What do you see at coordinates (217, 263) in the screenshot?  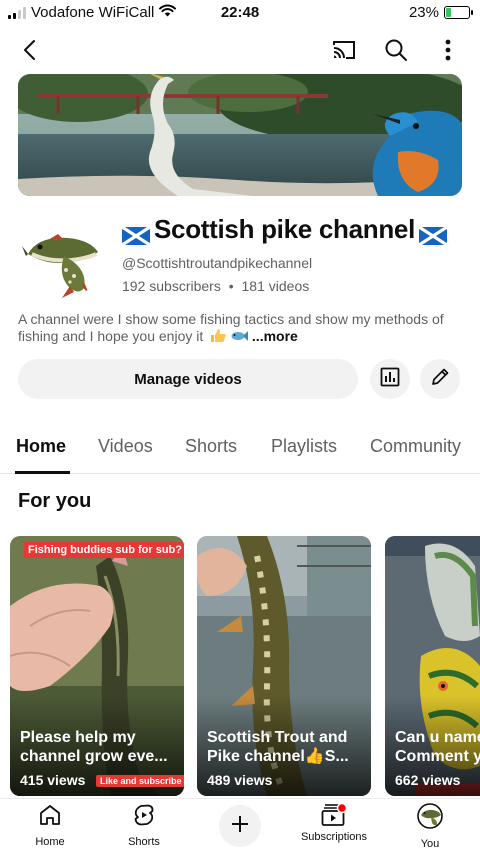 I see `channel-handle: @Scottishtroutandpikechannel` at bounding box center [217, 263].